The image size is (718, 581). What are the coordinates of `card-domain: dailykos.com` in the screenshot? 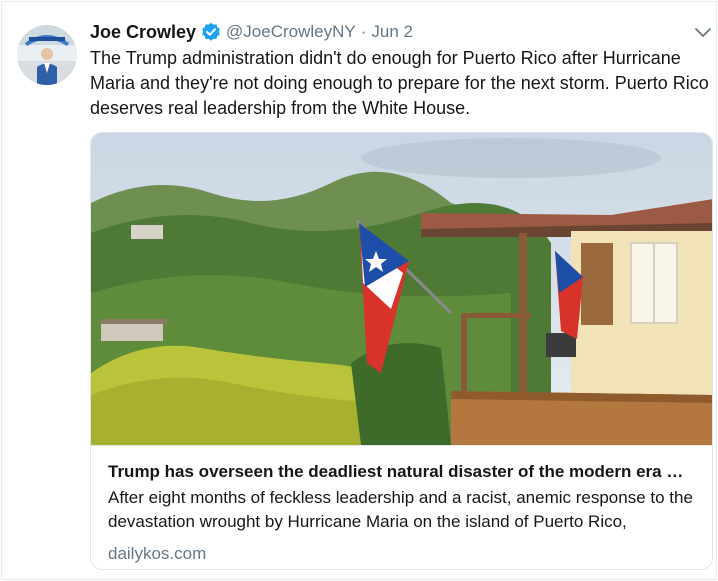 It's located at (403, 554).